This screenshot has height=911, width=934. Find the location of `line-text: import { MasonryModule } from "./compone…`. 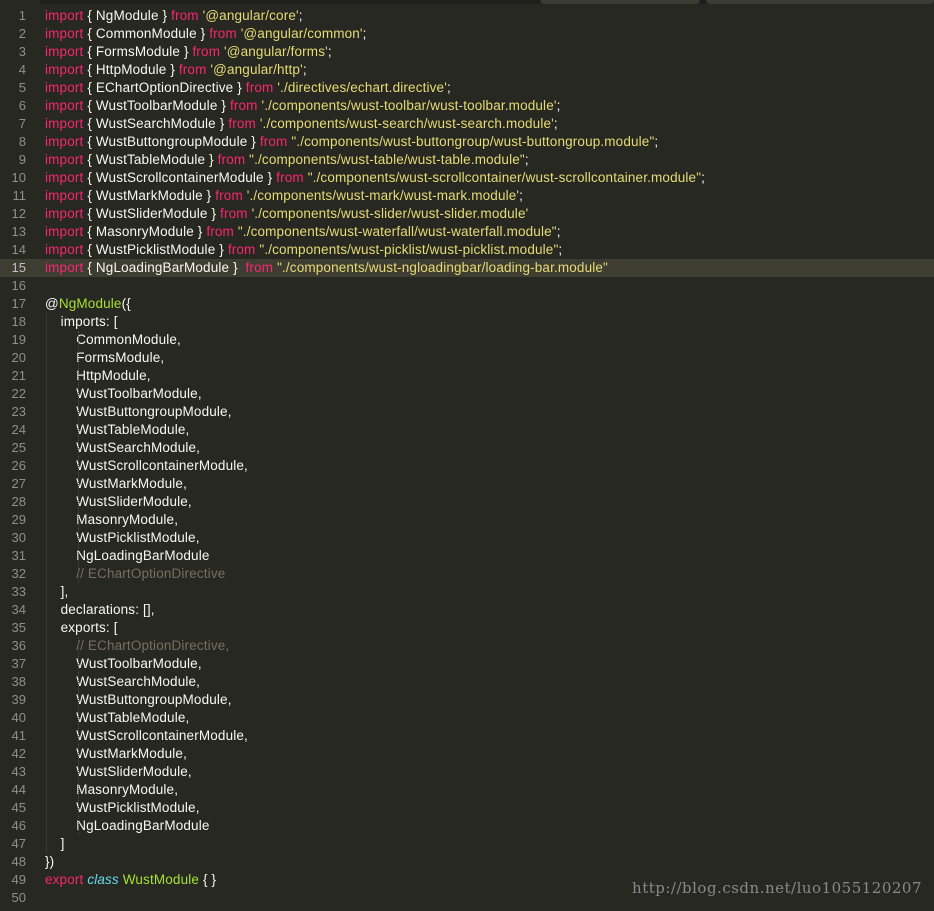

line-text: import { MasonryModule } from "./compone… is located at coordinates (303, 232).